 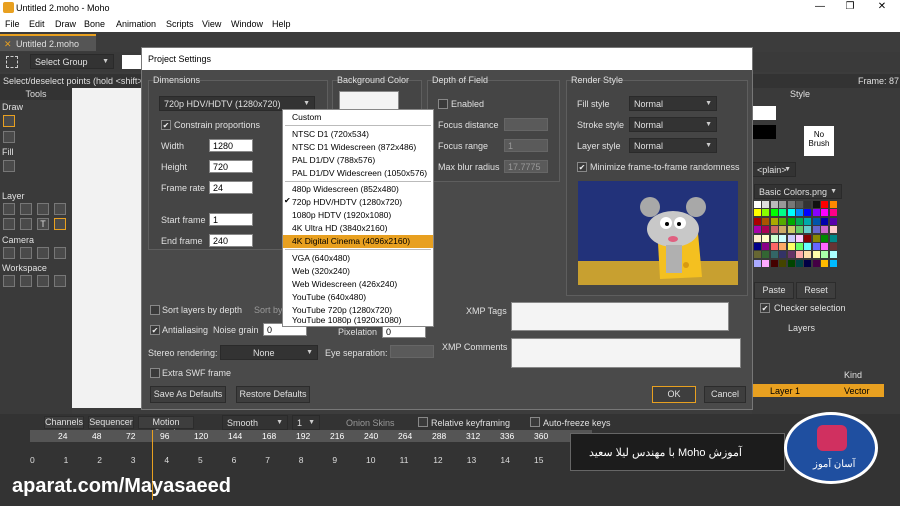 What do you see at coordinates (37, 24) in the screenshot?
I see `menu-edit: Edit` at bounding box center [37, 24].